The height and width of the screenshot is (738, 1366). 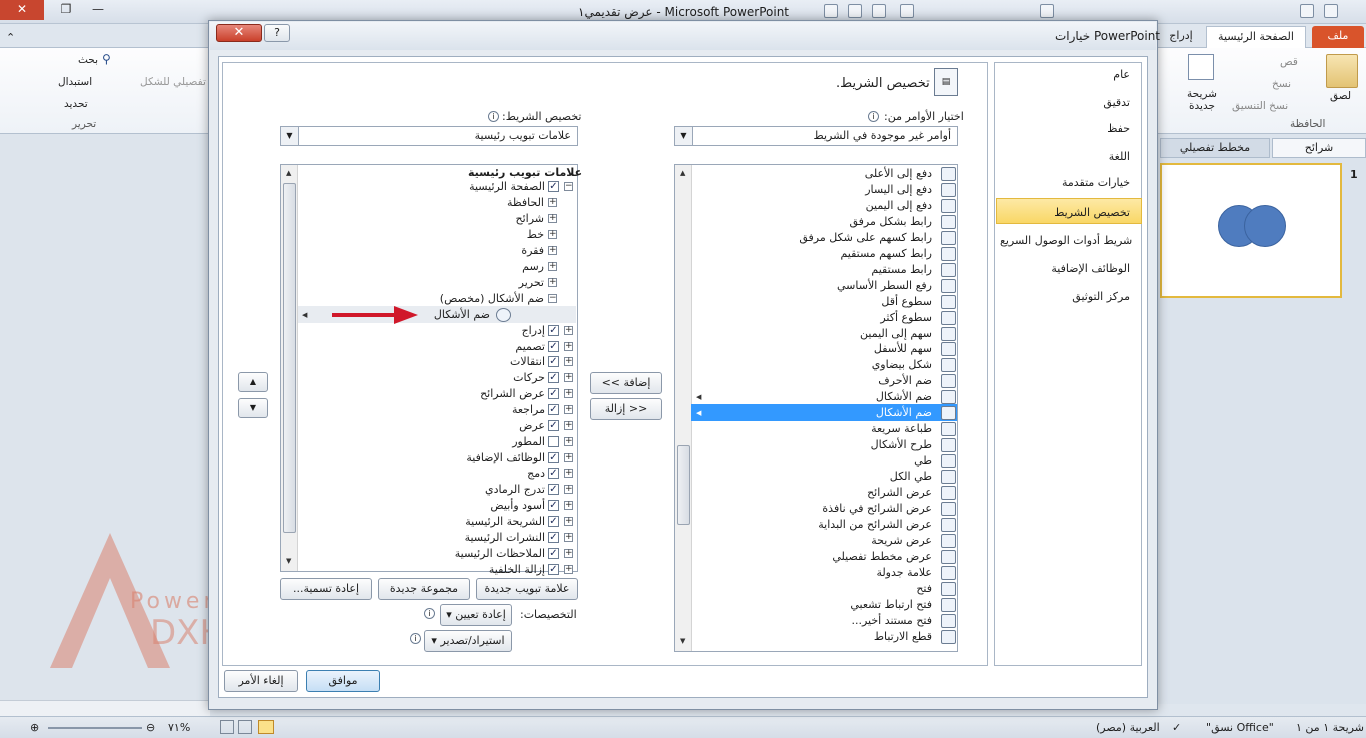 I want to click on normal-view-icon, so click(x=266, y=727).